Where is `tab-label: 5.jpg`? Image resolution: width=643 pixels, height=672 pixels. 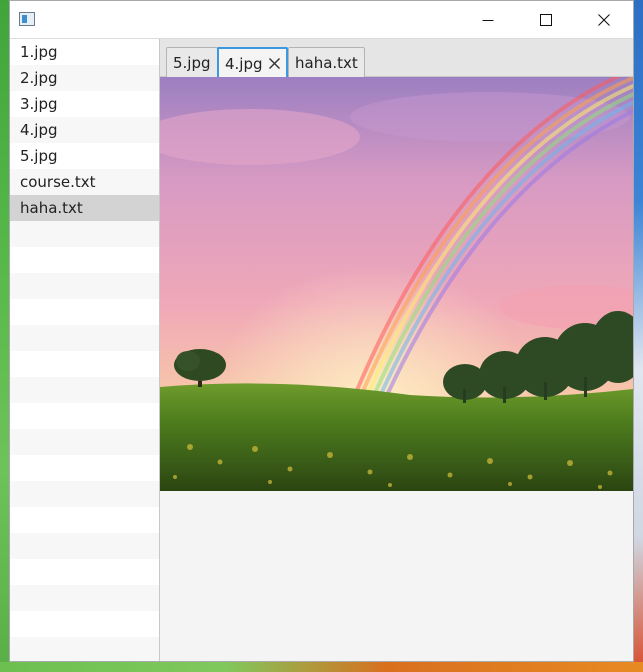
tab-label: 5.jpg is located at coordinates (192, 62).